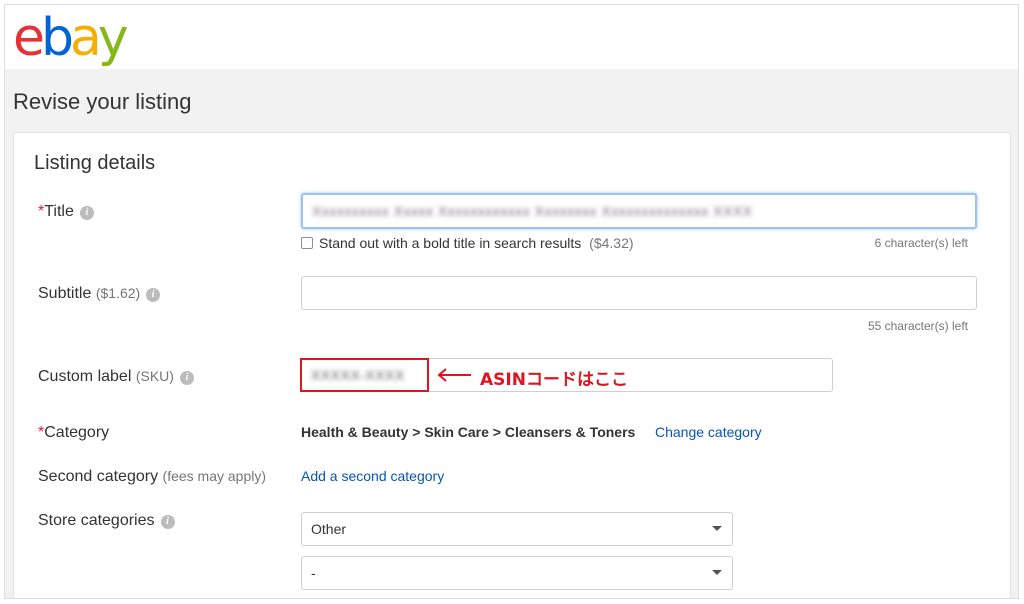 This screenshot has width=1024, height=604. I want to click on store-categories-label-text: Store categories, so click(96, 520).